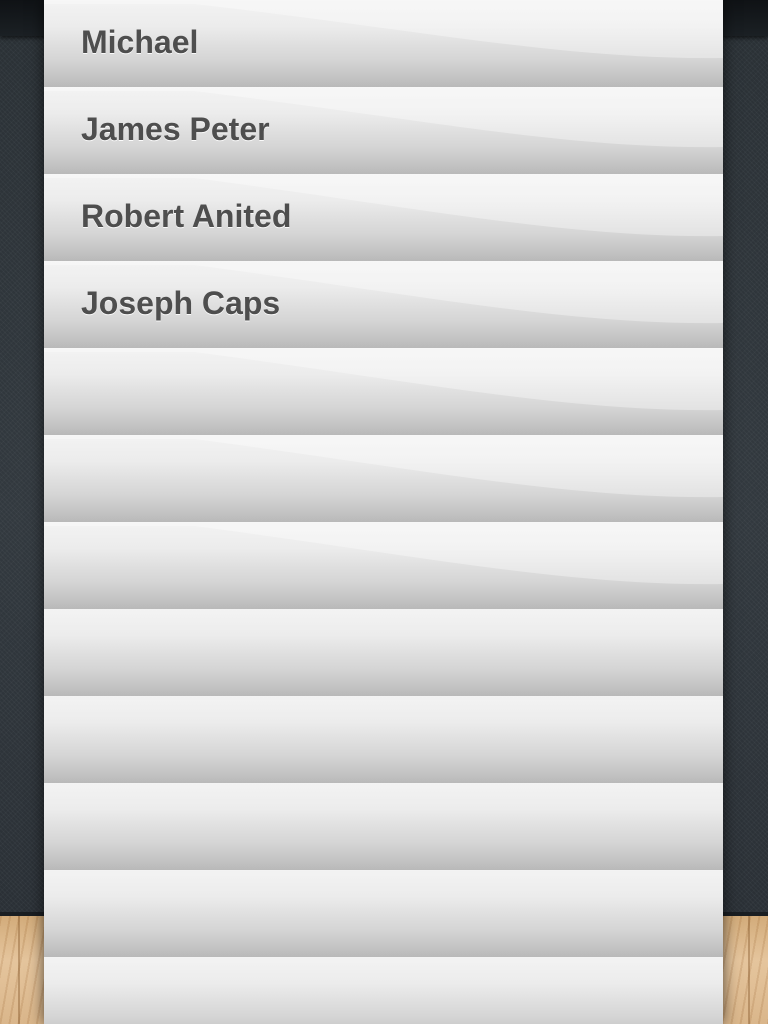 The width and height of the screenshot is (768, 1024). What do you see at coordinates (383, 43) in the screenshot?
I see `list-item-michael: Michael` at bounding box center [383, 43].